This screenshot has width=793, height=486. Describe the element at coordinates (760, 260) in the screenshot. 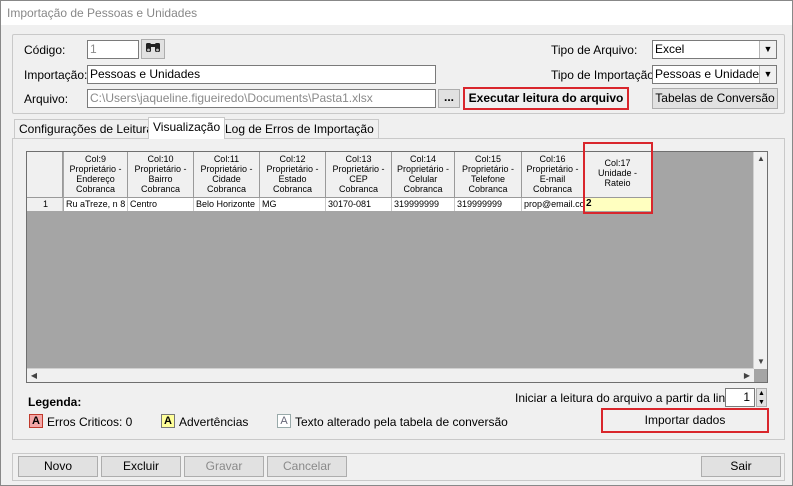

I see `vertical-scrollbar: ▲ ▼` at that location.